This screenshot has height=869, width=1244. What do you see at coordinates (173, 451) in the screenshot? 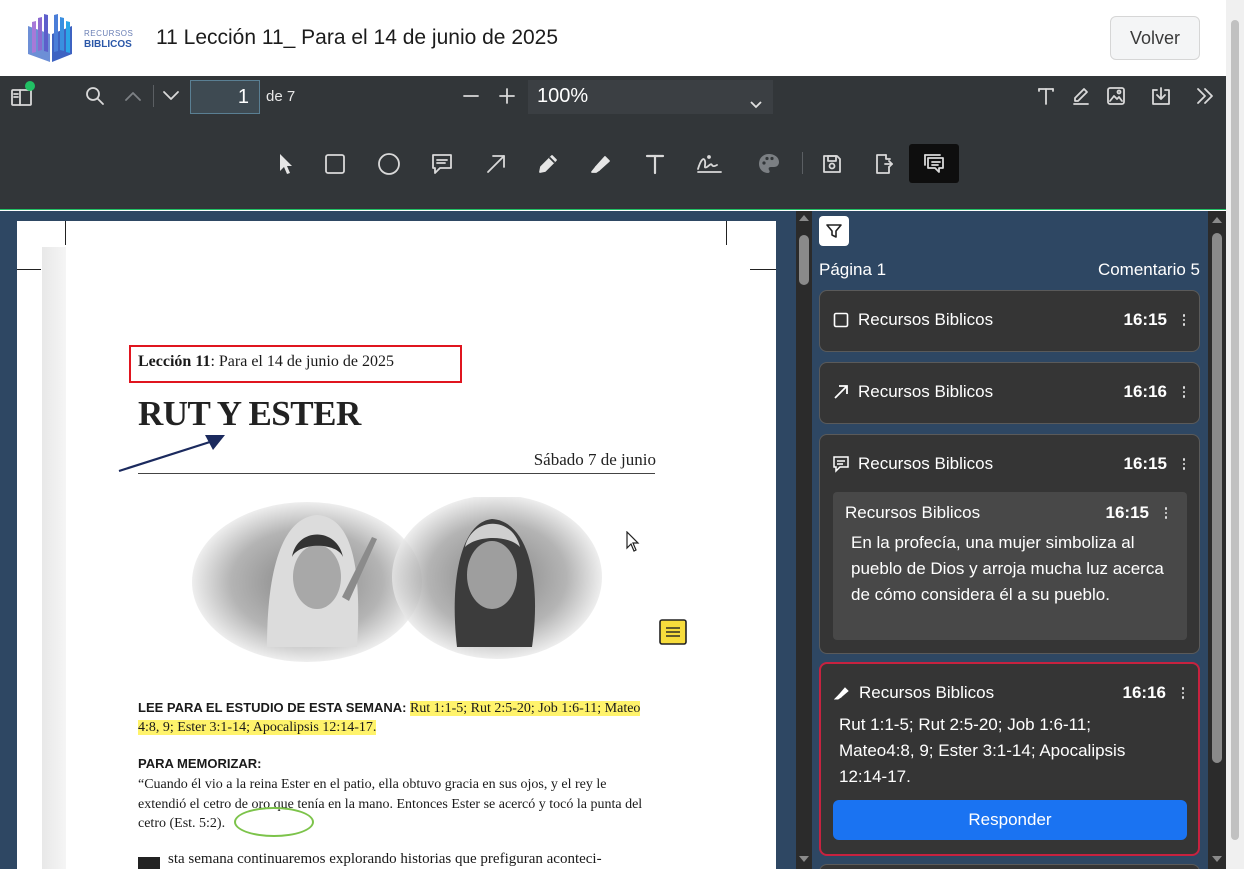
I see `arrow-annotation` at bounding box center [173, 451].